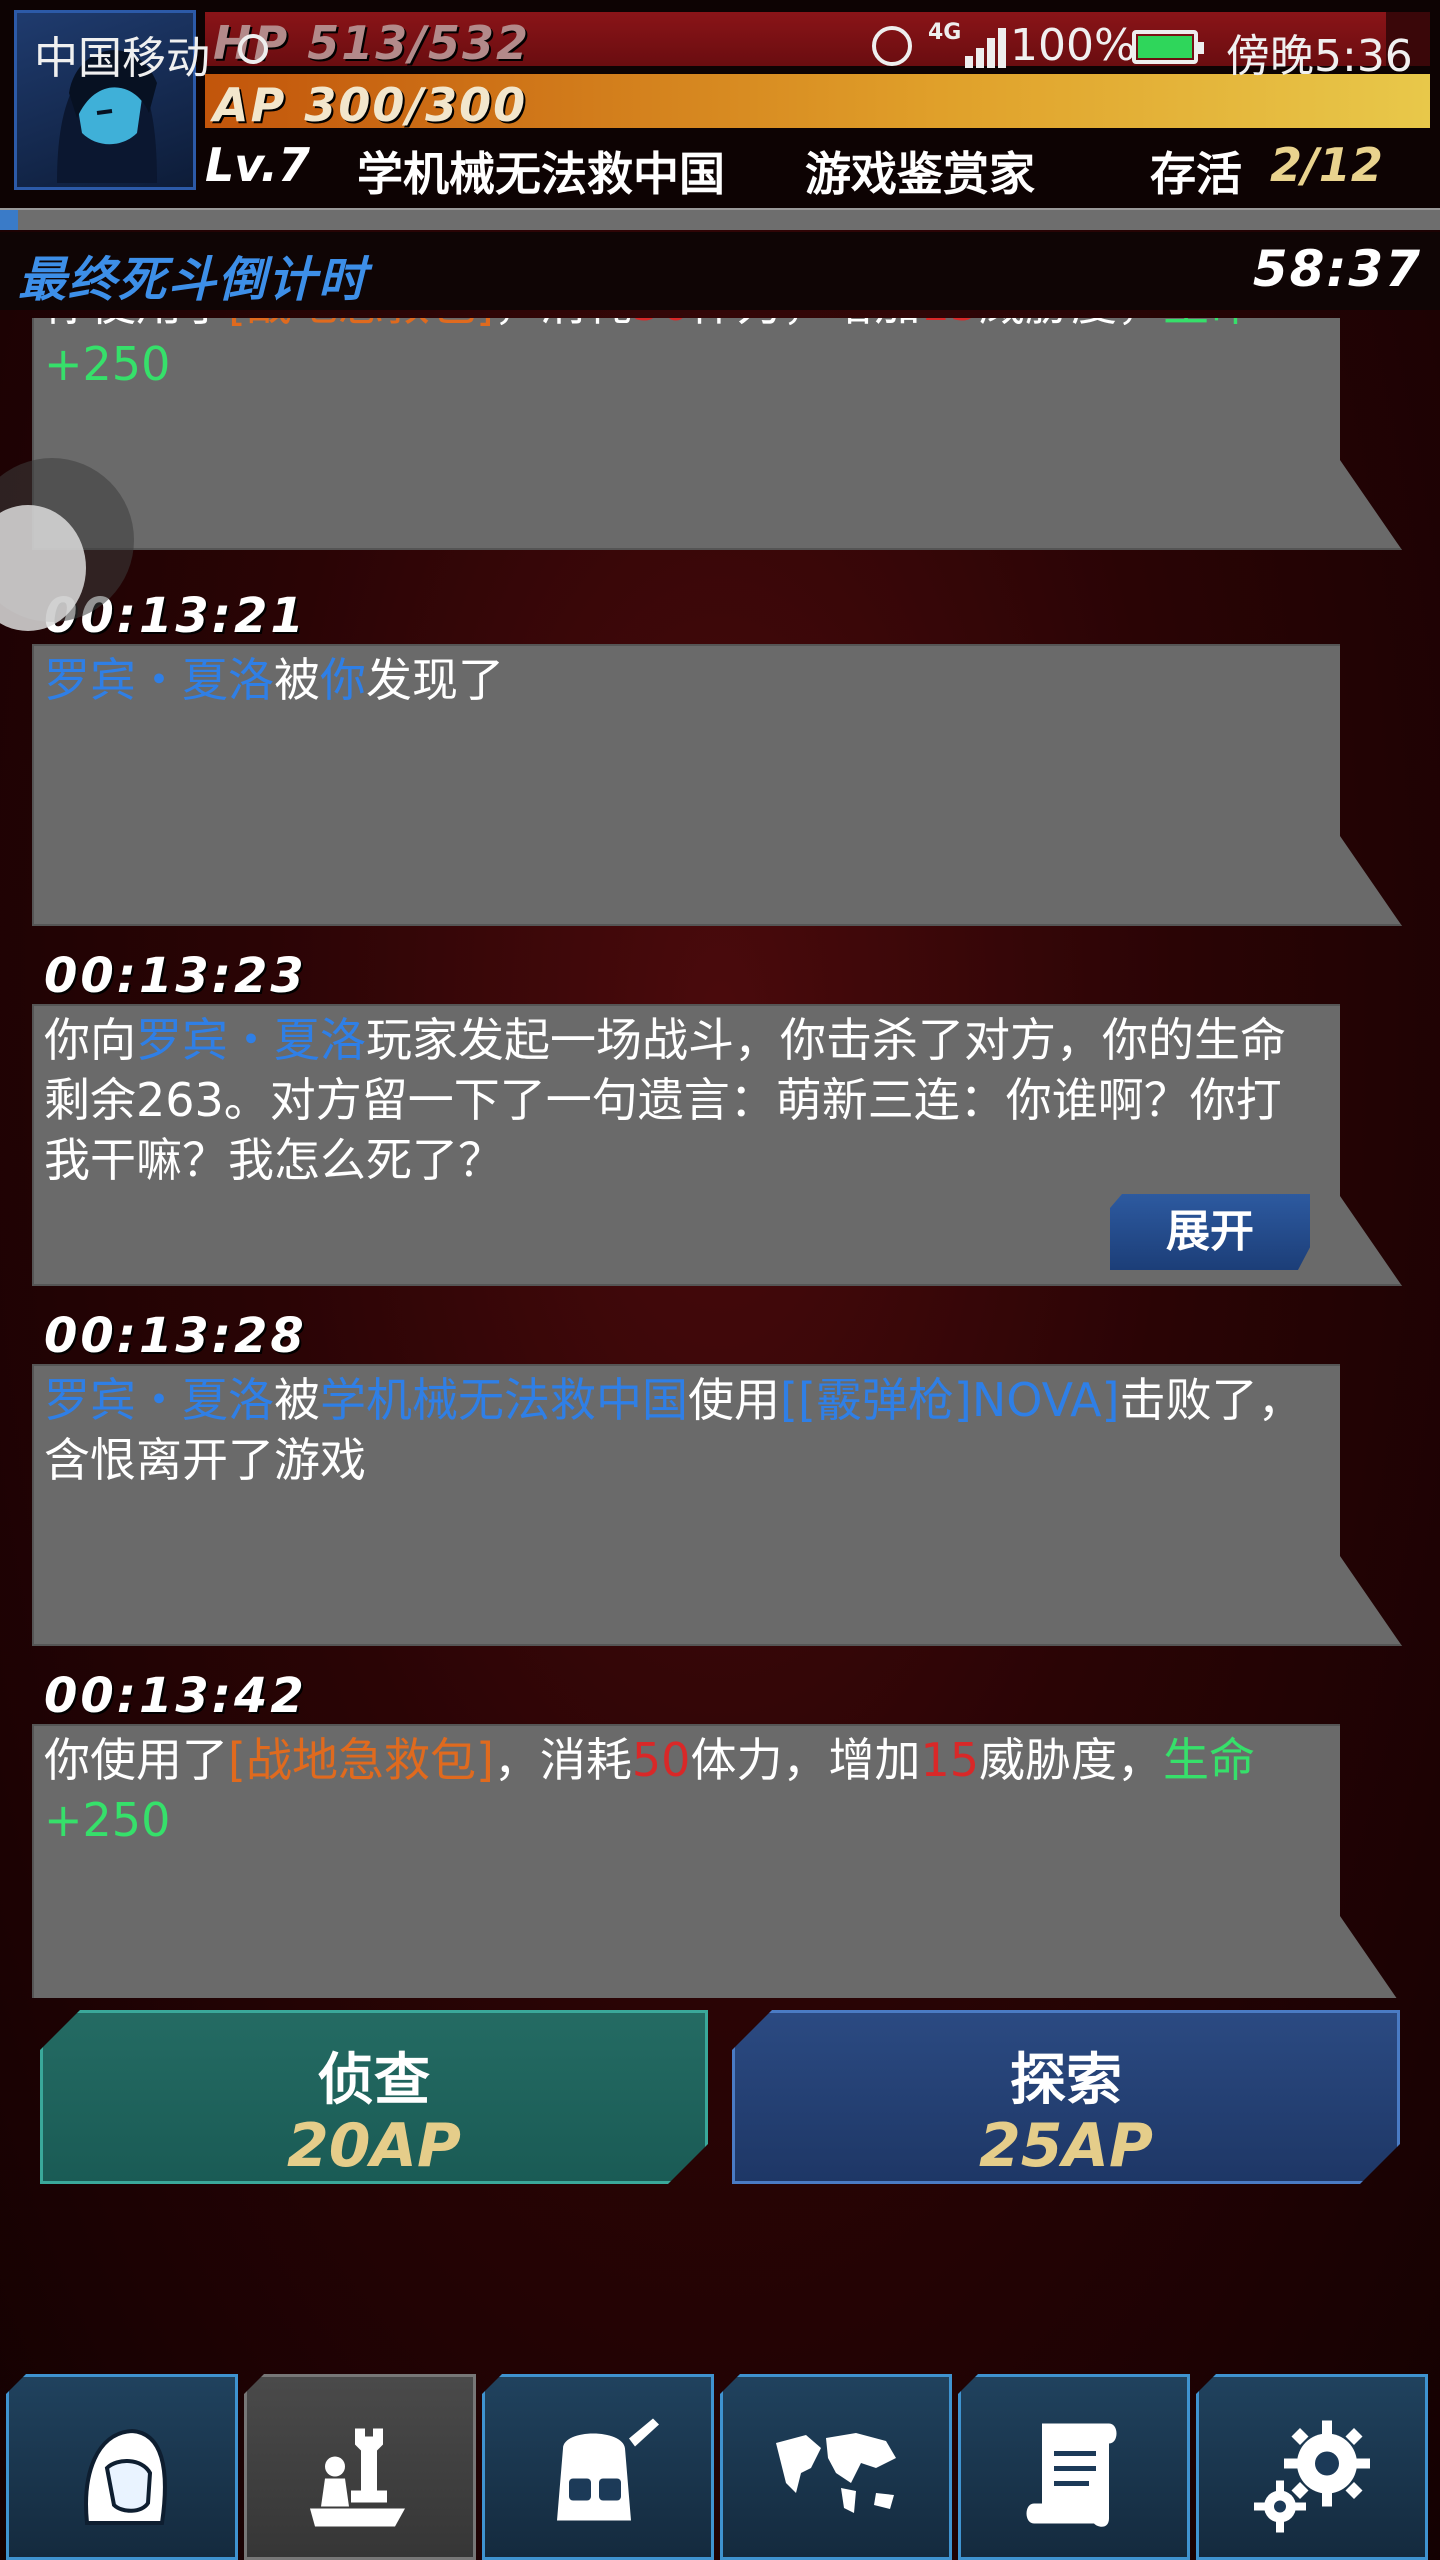  What do you see at coordinates (836, 2473) in the screenshot?
I see `world-map-icon` at bounding box center [836, 2473].